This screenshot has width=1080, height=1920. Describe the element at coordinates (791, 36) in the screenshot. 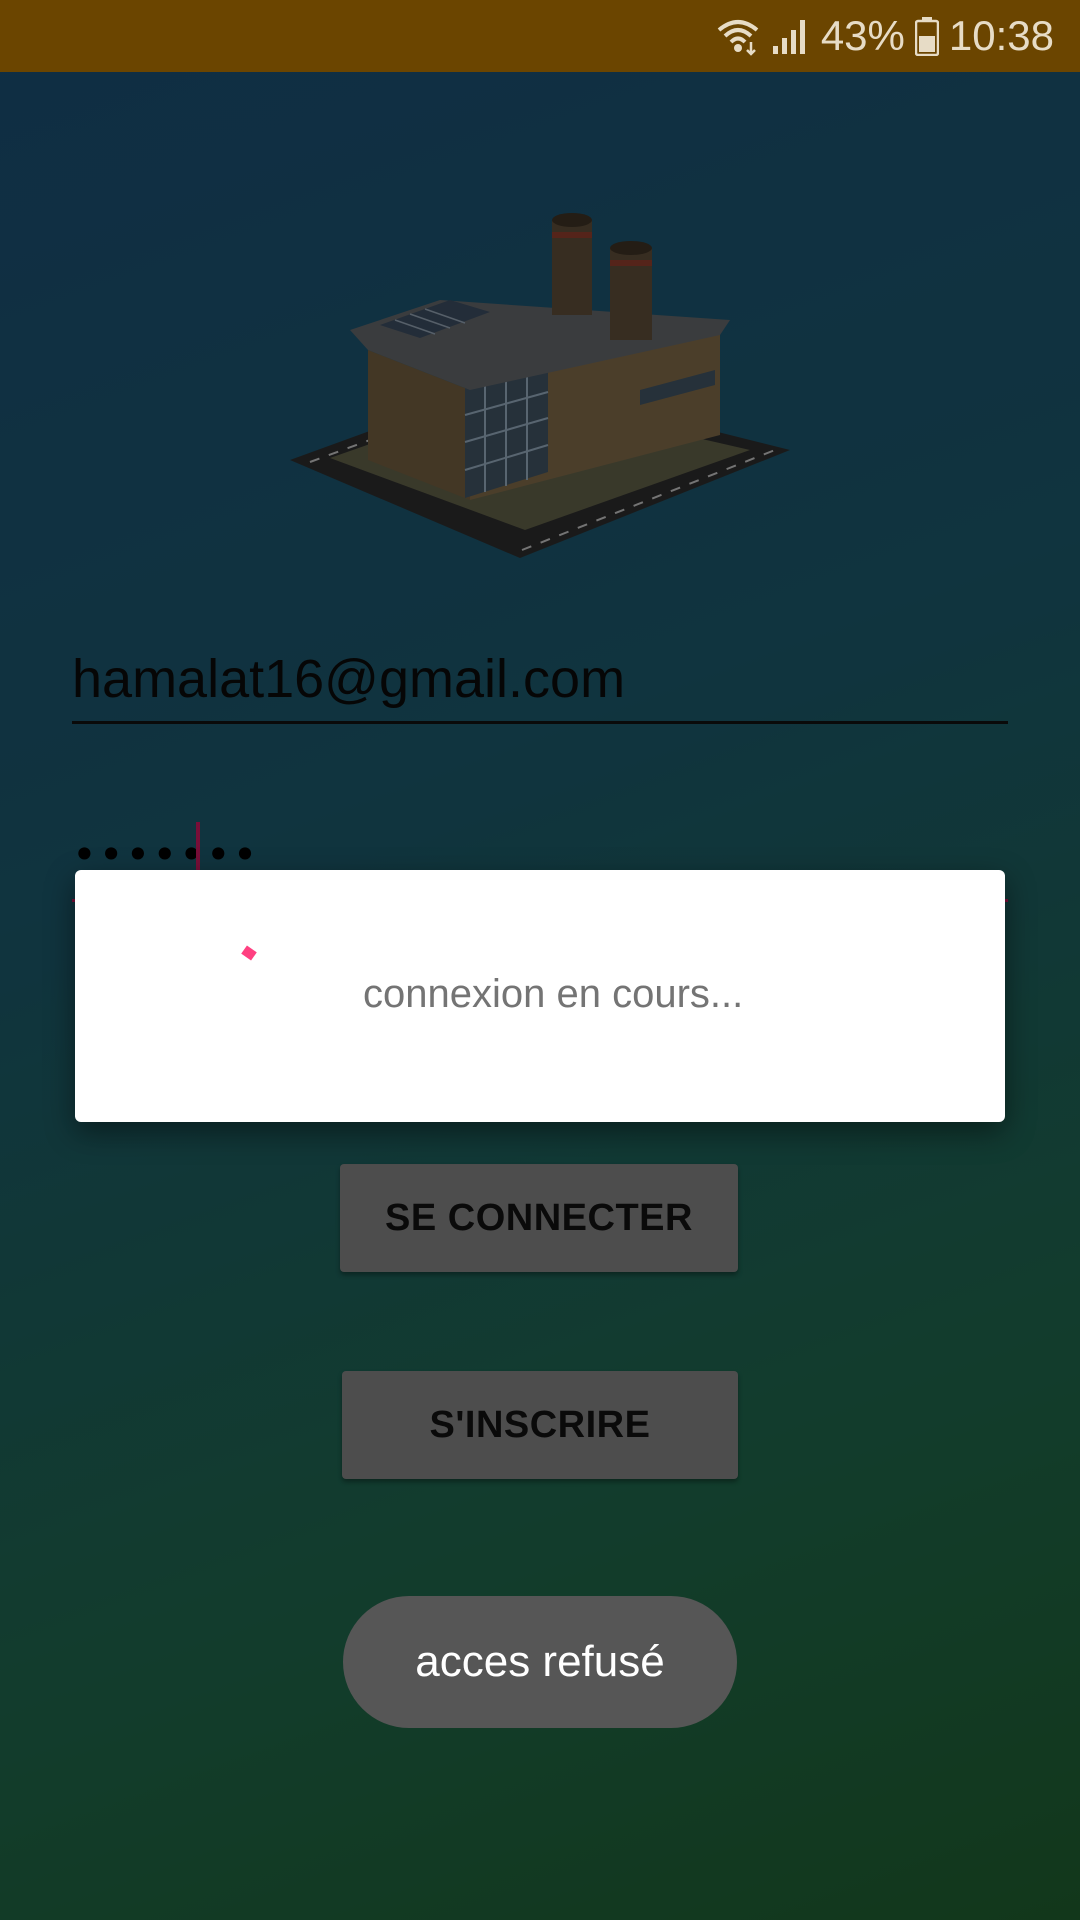

I see `signal-icon` at that location.